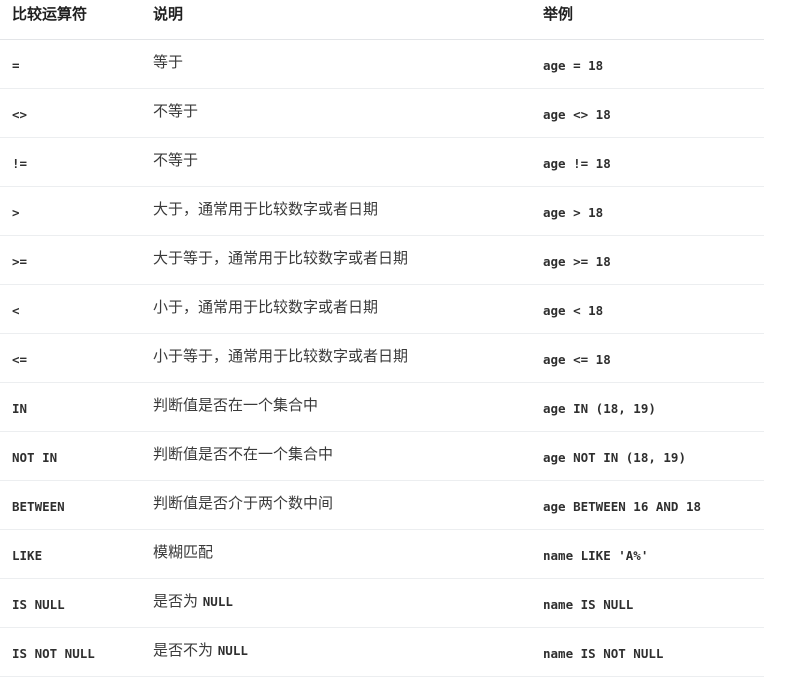 This screenshot has width=800, height=690. Describe the element at coordinates (20, 359) in the screenshot. I see `operator-cell: <=` at that location.